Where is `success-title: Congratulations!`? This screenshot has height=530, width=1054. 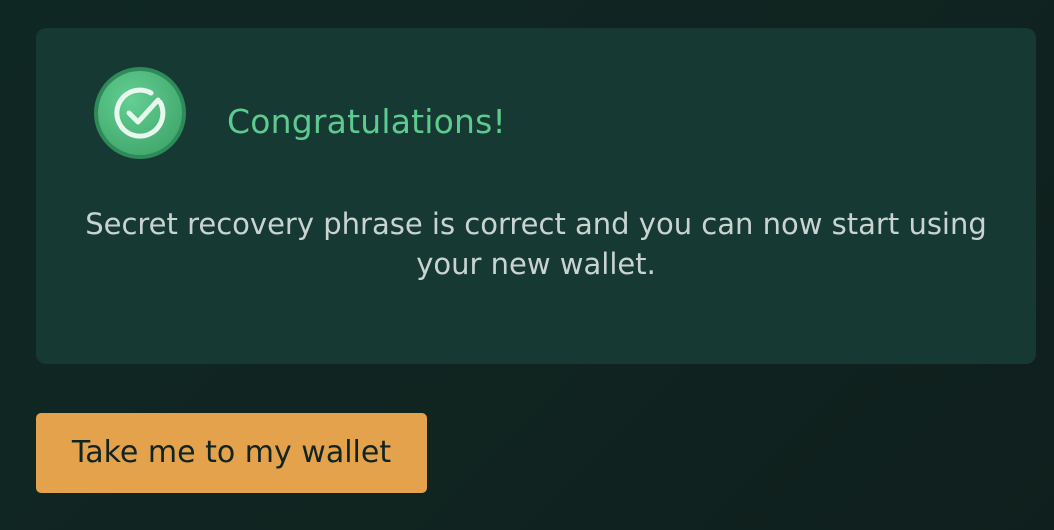 success-title: Congratulations! is located at coordinates (366, 121).